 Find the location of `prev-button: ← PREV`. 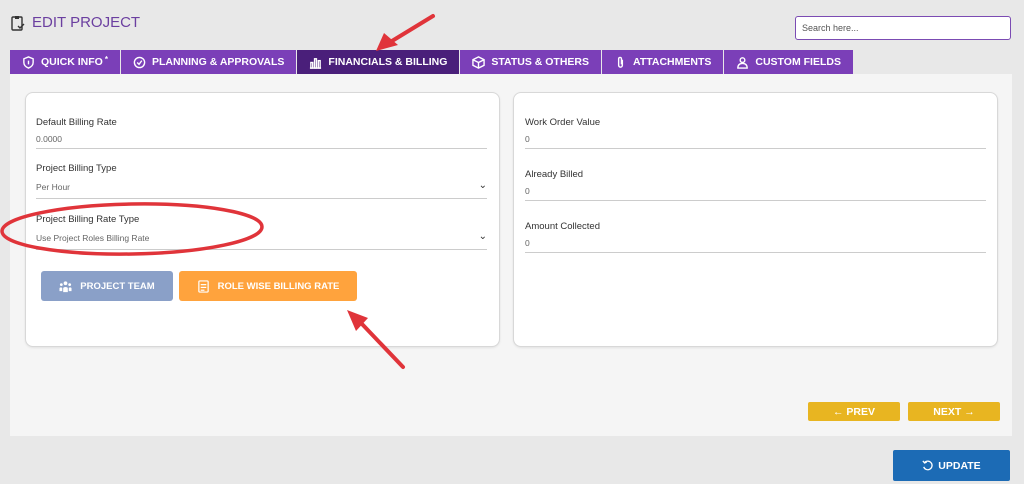

prev-button: ← PREV is located at coordinates (854, 411).